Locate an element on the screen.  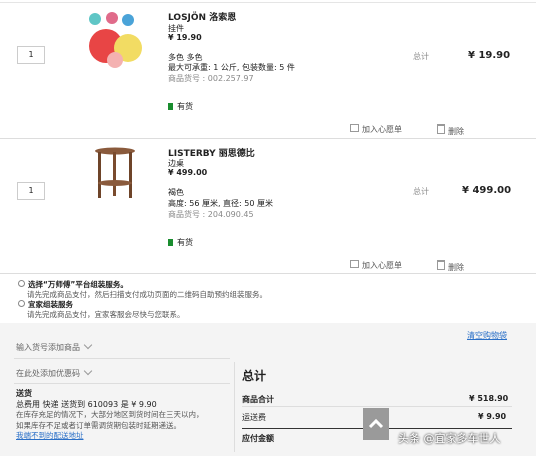
delivery-note: 如果库存不足或者订单需调货期包装时延期递送。 is located at coordinates (98, 425).